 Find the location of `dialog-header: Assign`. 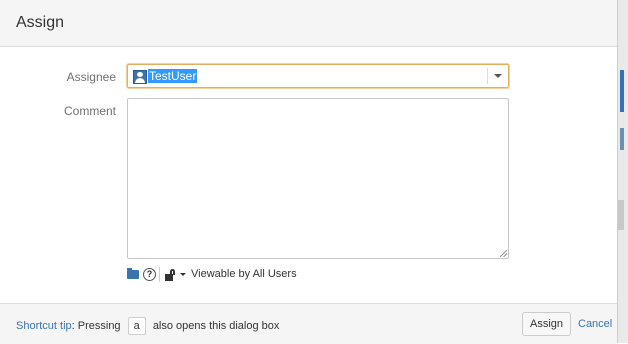

dialog-header: Assign is located at coordinates (308, 23).